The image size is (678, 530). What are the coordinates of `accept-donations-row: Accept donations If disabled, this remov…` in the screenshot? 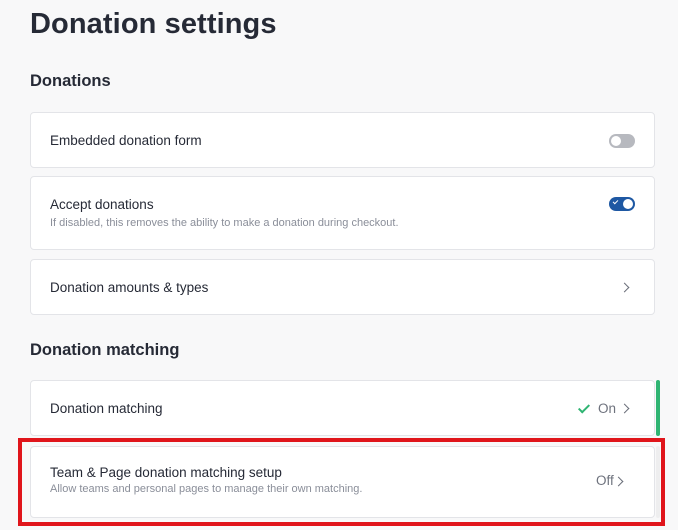 It's located at (342, 213).